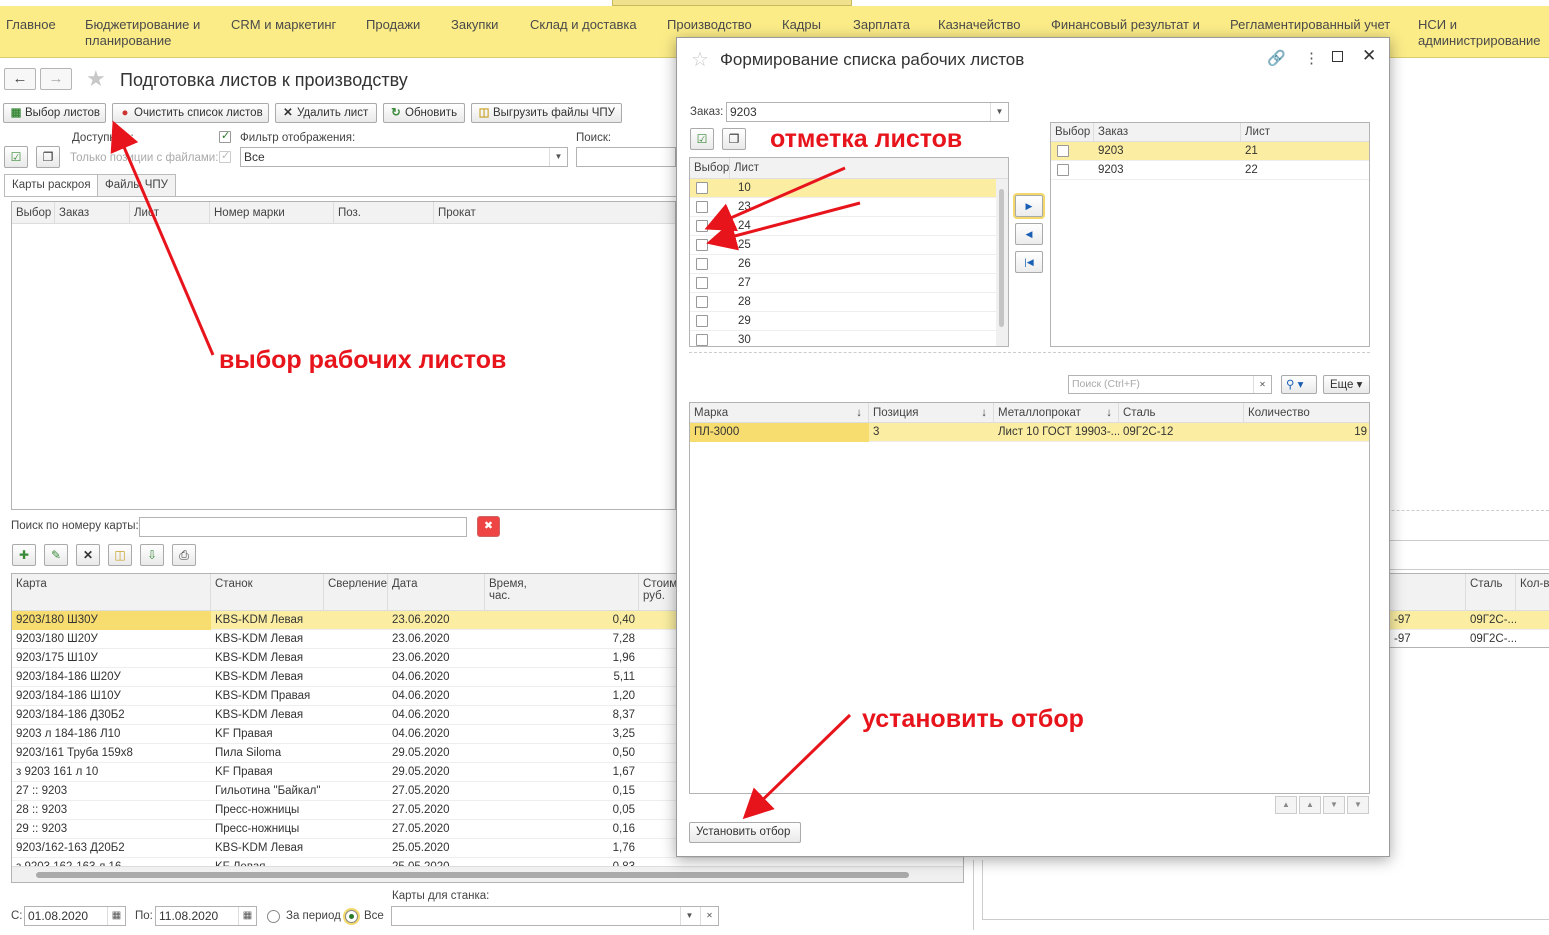 The width and height of the screenshot is (1549, 935). Describe the element at coordinates (866, 139) in the screenshot. I see `annotation-mark-sheets: отметка листов` at that location.